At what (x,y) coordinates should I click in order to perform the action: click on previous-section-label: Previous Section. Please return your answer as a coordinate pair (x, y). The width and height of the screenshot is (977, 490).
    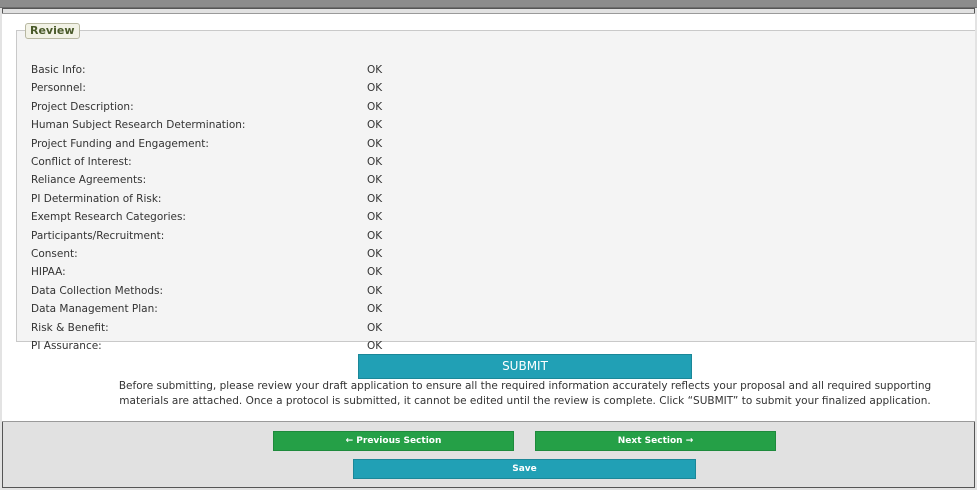
    Looking at the image, I should click on (399, 441).